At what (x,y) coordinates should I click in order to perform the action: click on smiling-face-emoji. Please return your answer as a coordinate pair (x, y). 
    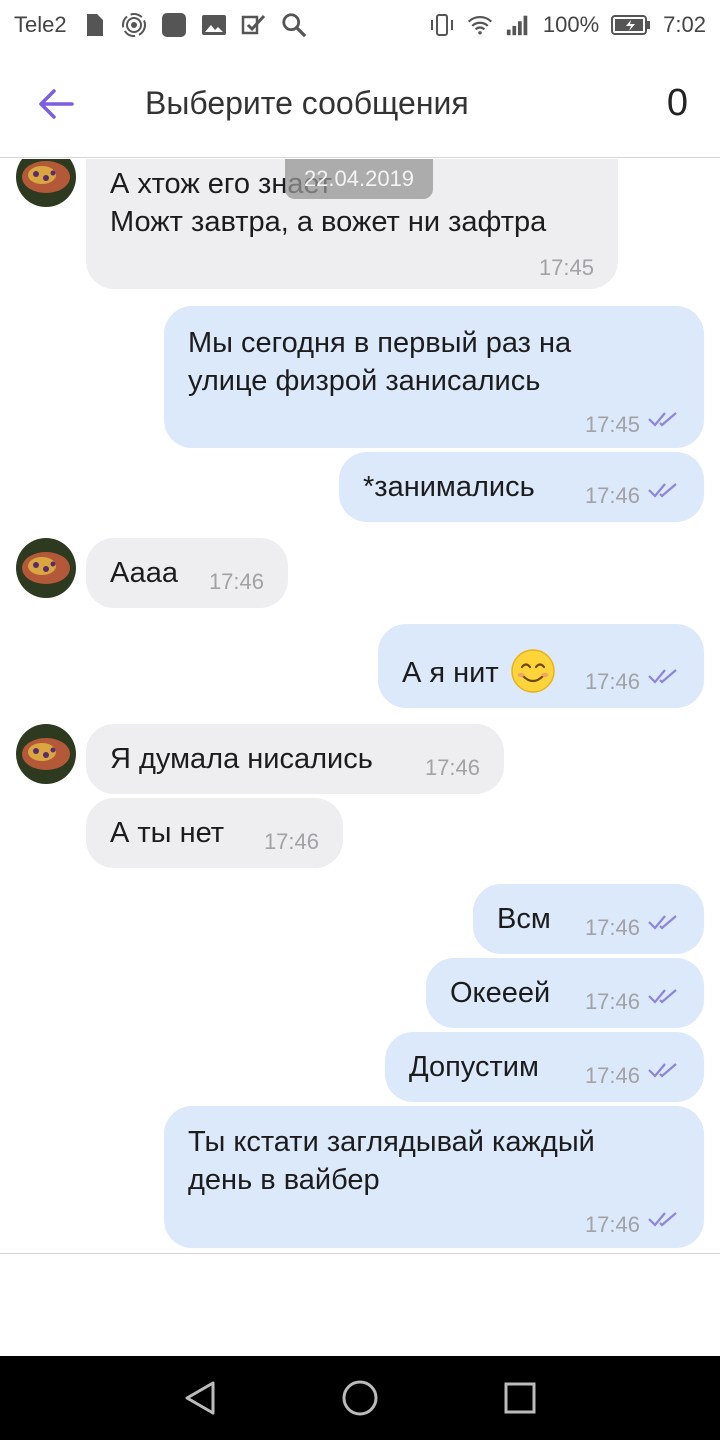
    Looking at the image, I should click on (533, 671).